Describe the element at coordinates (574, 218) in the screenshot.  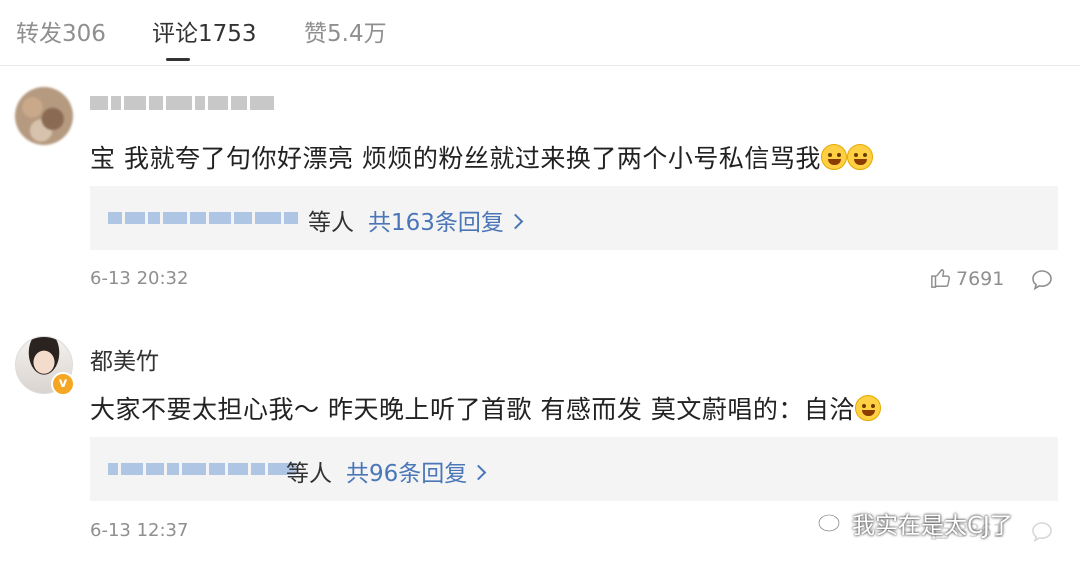
I see `replies-preview: 等人 共163条回复` at that location.